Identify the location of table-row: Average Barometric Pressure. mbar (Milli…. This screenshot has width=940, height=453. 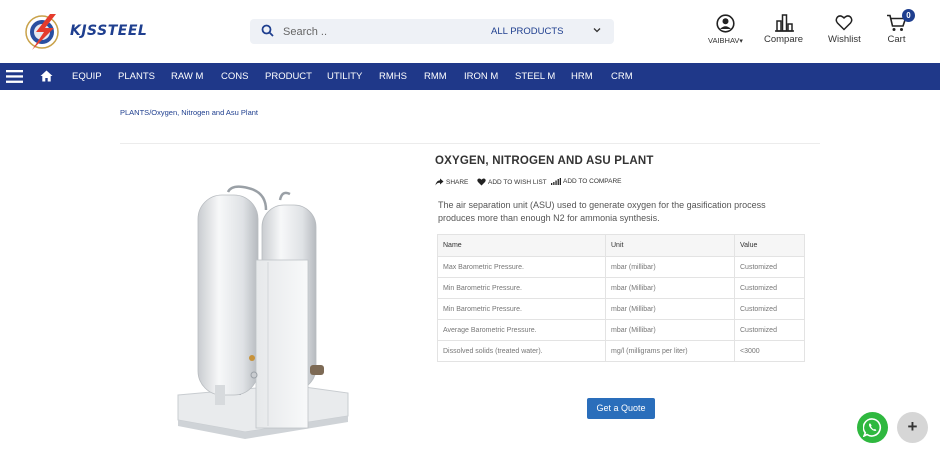
(621, 330).